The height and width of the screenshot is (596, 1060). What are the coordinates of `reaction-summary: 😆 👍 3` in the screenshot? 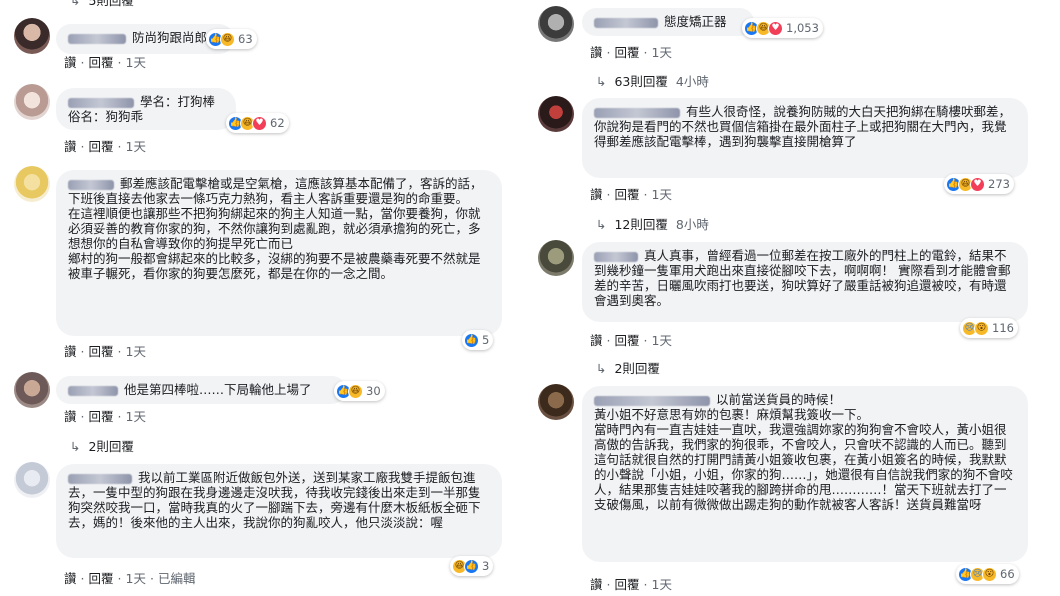 It's located at (472, 566).